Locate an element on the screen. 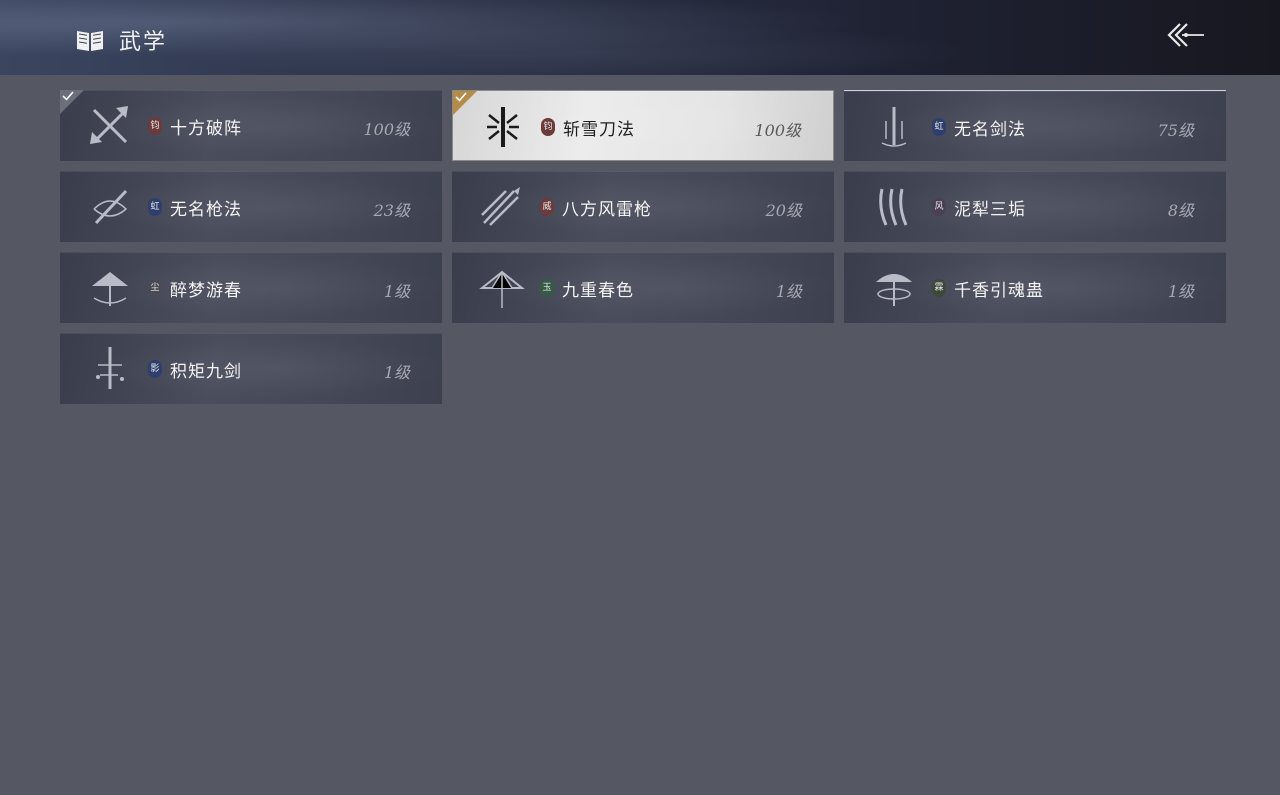 Image resolution: width=1280 pixels, height=795 pixels. skill-name: 九重春色 is located at coordinates (598, 291).